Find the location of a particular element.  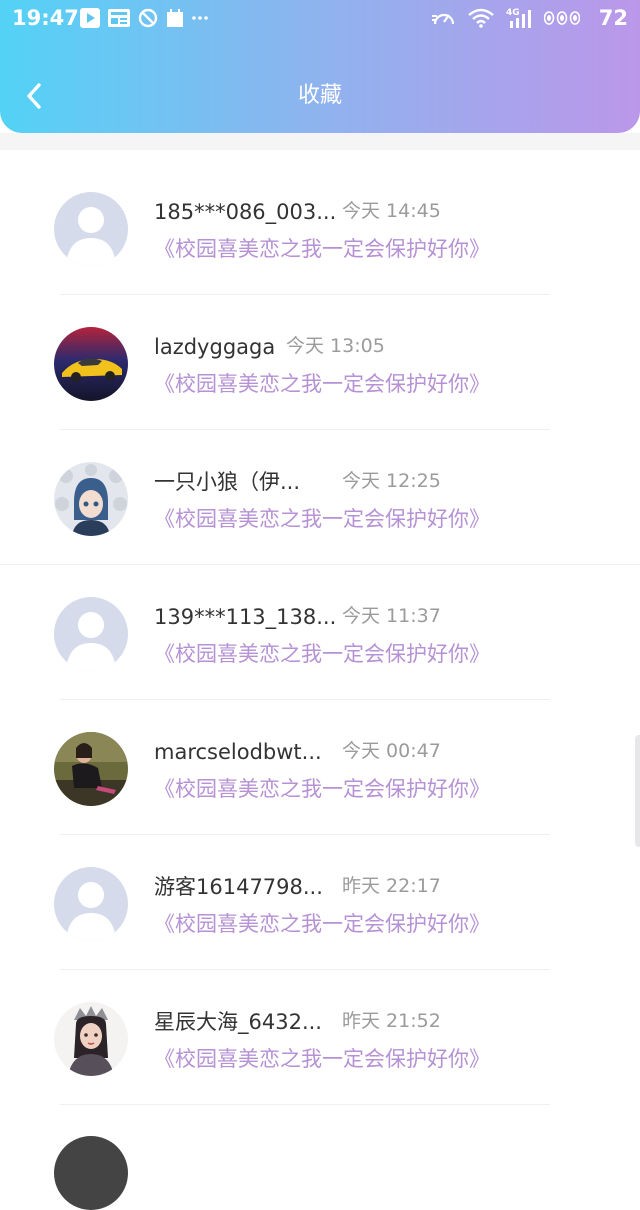

list-item: 星辰大海_6432... 昨天 21:52 《校园喜美恋之我一定会保护好你》 is located at coordinates (320, 1037).